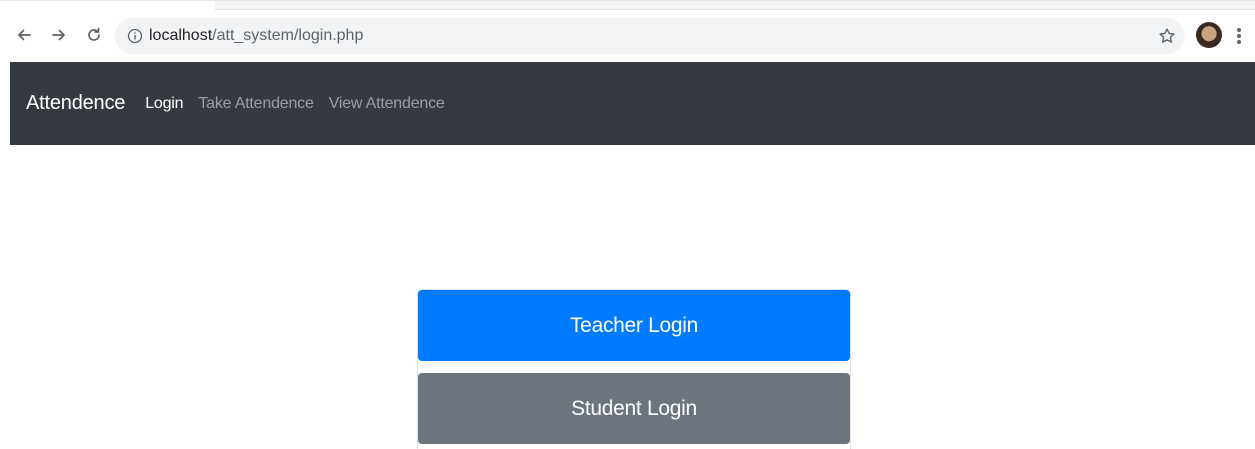 The height and width of the screenshot is (449, 1255). I want to click on star-icon, so click(1167, 36).